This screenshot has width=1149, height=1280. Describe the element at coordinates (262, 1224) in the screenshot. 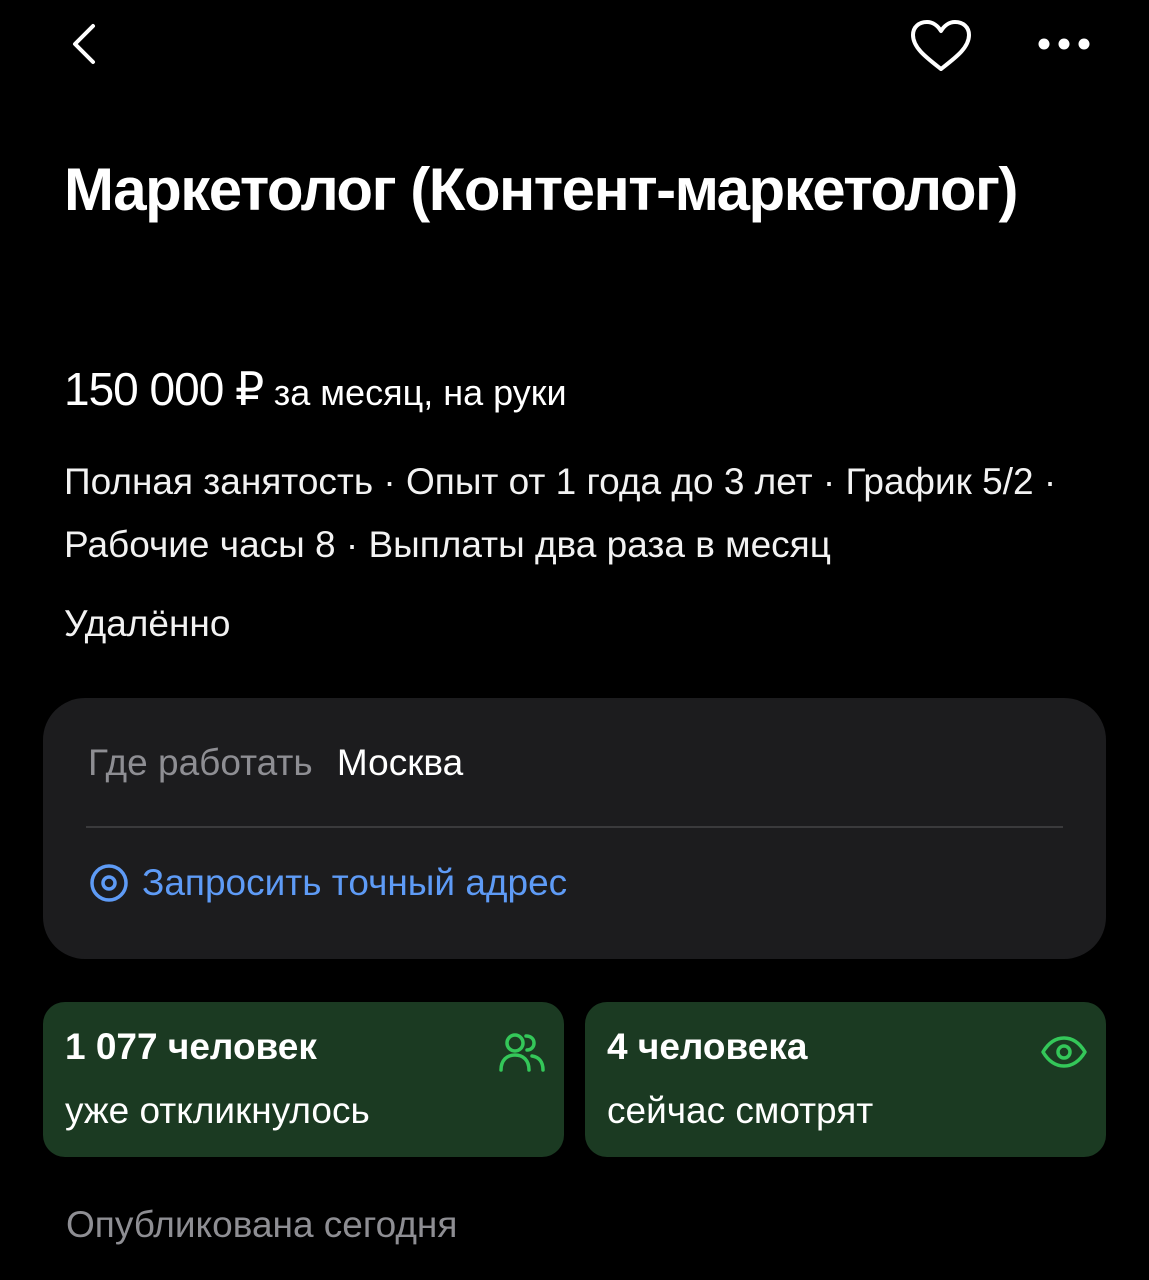

I see `published-date: Опубликована сегодня` at that location.